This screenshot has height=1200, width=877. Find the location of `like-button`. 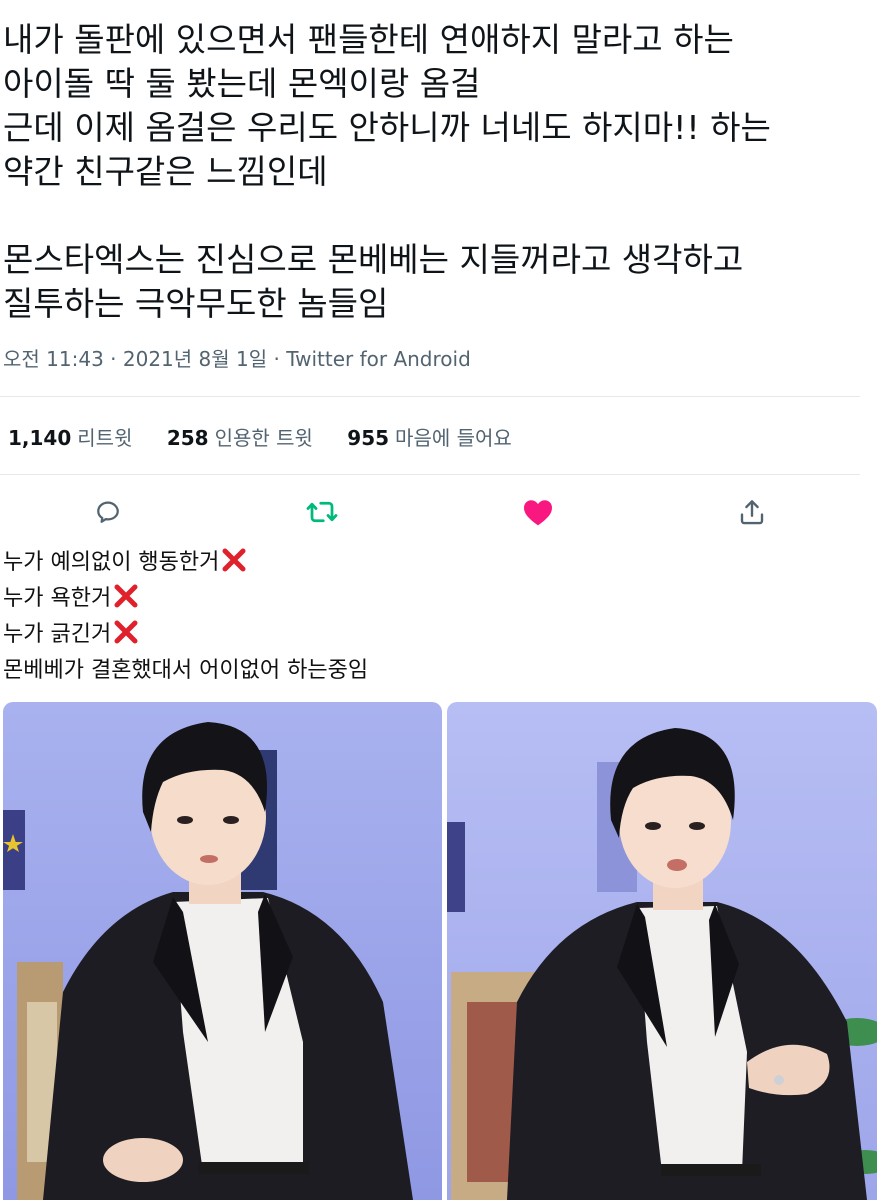

like-button is located at coordinates (538, 512).